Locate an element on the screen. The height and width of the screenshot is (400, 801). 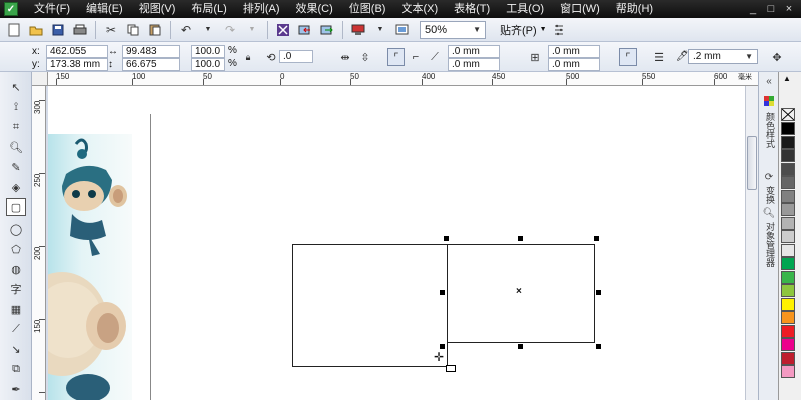
rotation-field: .0 is located at coordinates (296, 56).